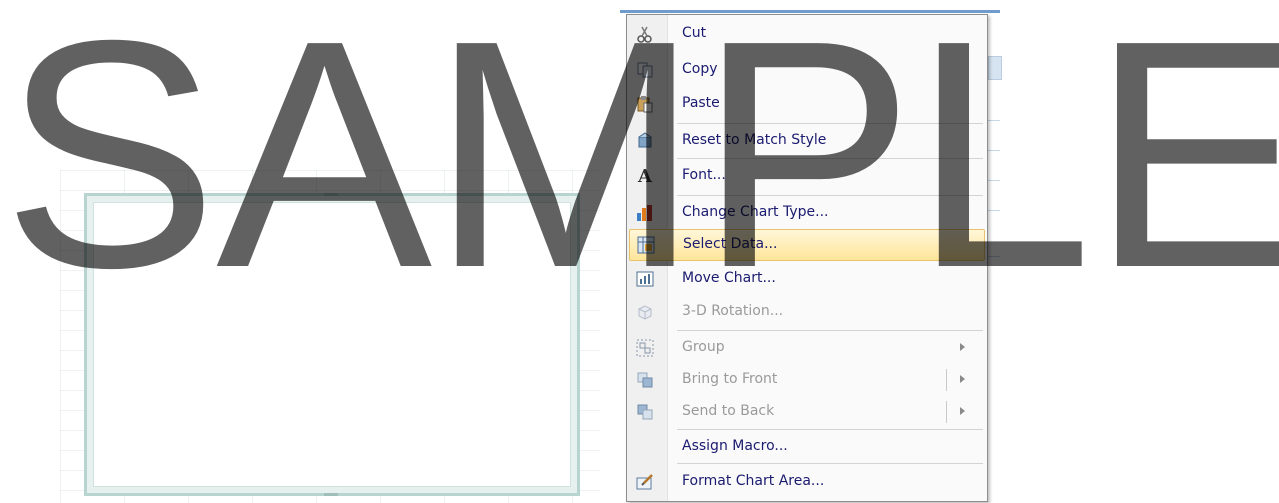 This screenshot has width=1279, height=503. What do you see at coordinates (995, 68) in the screenshot?
I see `scroll-edge` at bounding box center [995, 68].